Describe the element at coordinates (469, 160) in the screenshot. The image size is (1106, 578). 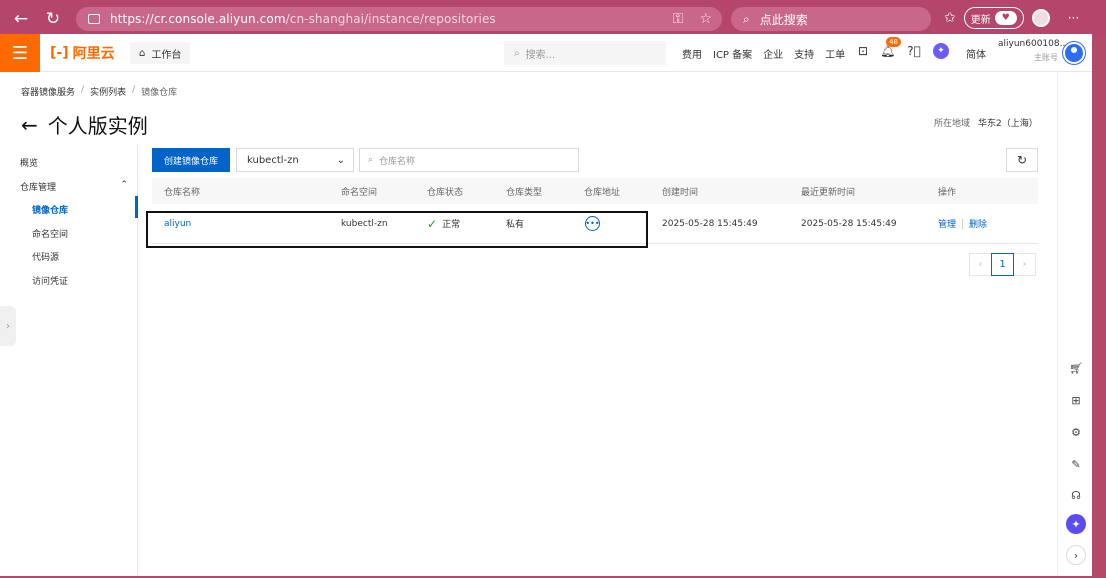
I see `repository-search-input: ⌕ 仓库名称` at that location.